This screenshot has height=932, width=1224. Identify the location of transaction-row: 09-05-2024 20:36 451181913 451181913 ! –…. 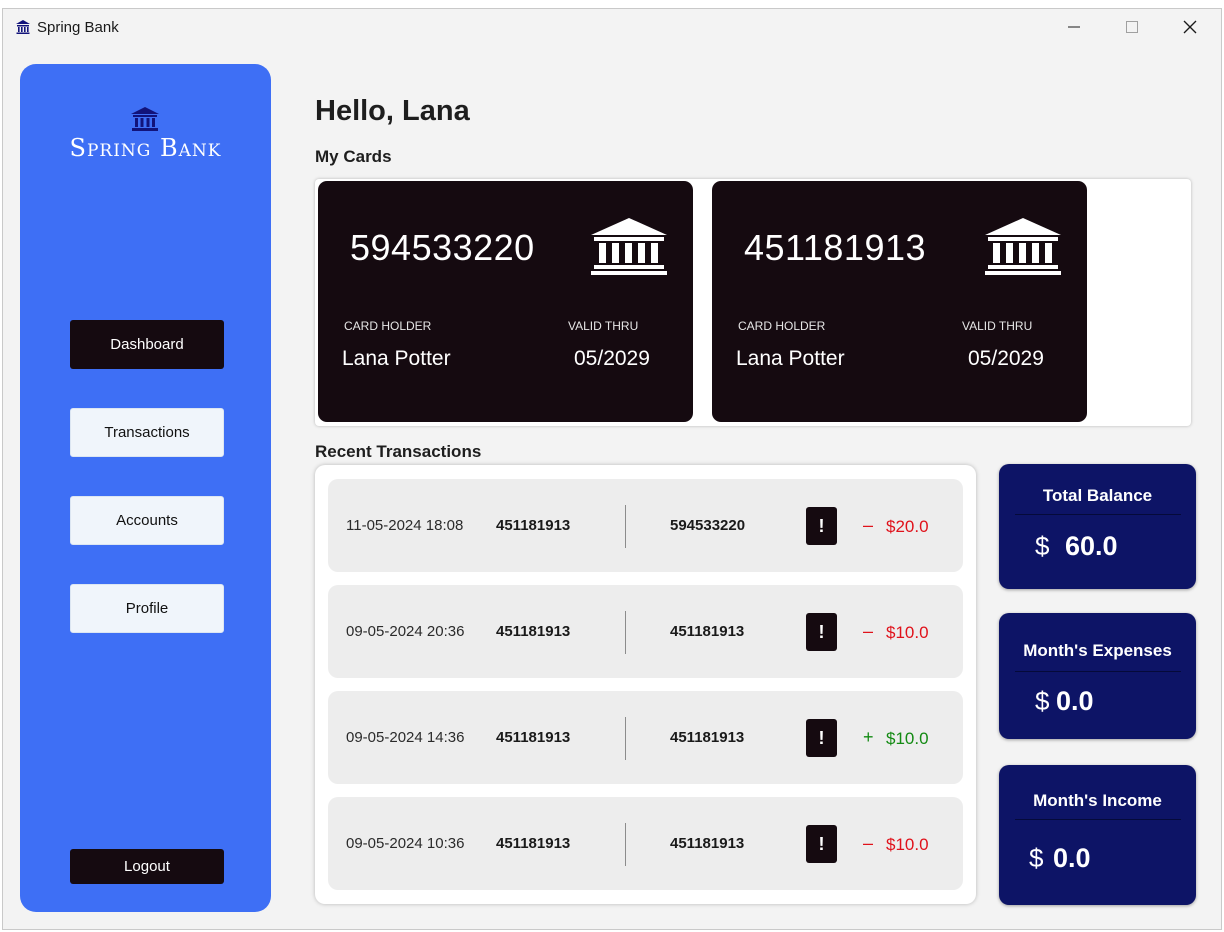
(645, 631).